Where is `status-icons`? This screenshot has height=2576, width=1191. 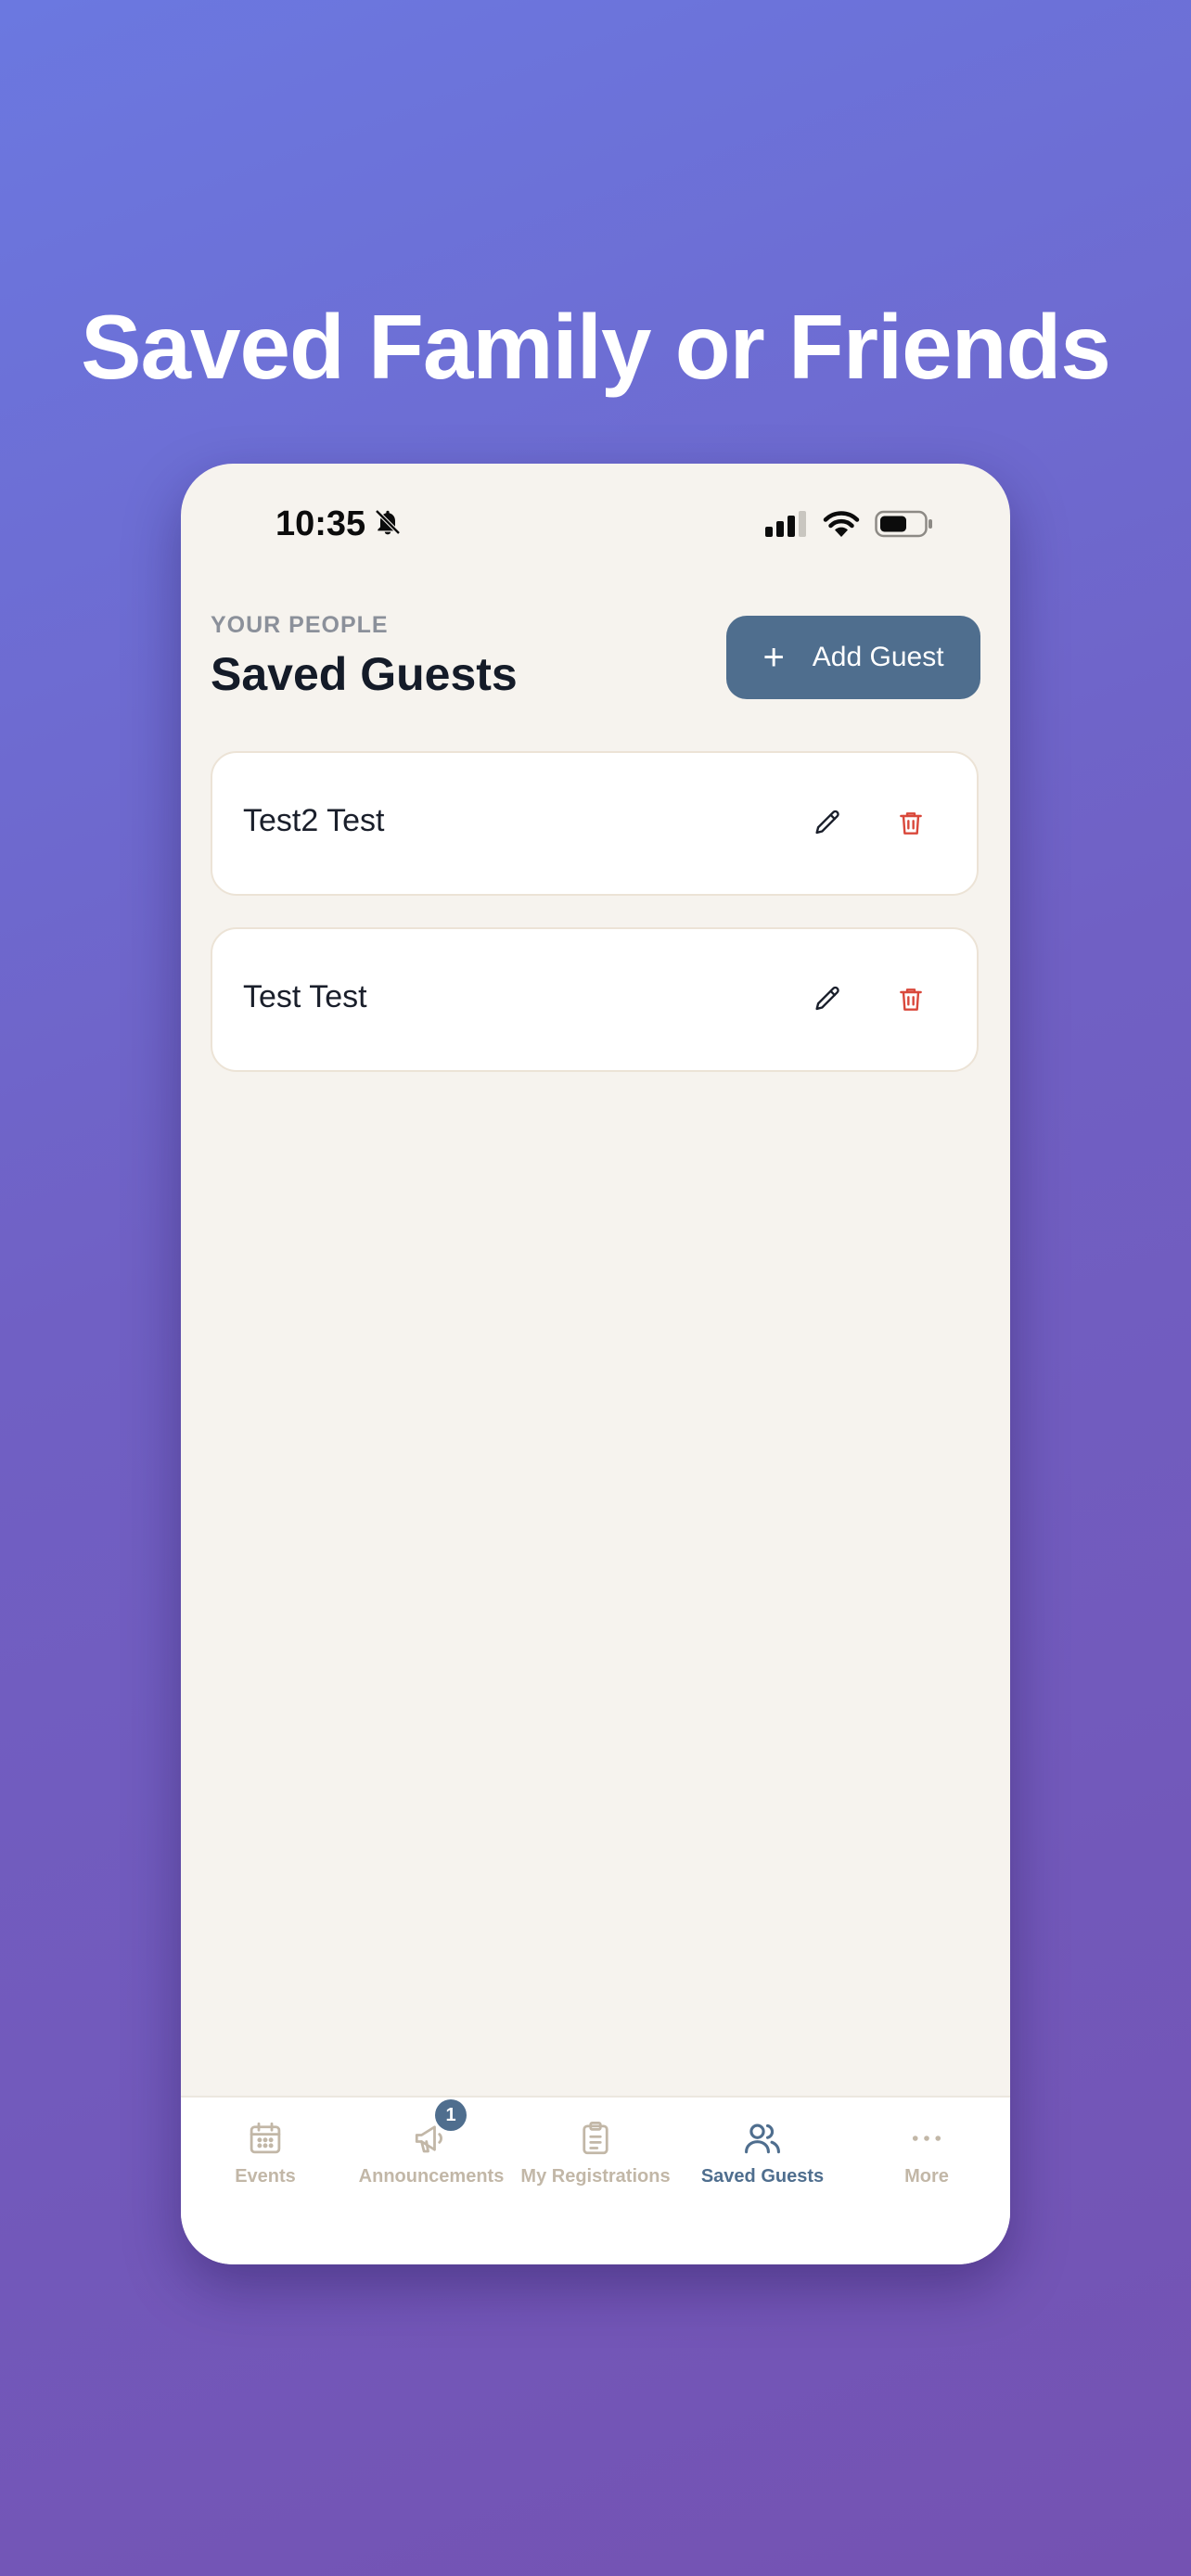
status-icons is located at coordinates (849, 526).